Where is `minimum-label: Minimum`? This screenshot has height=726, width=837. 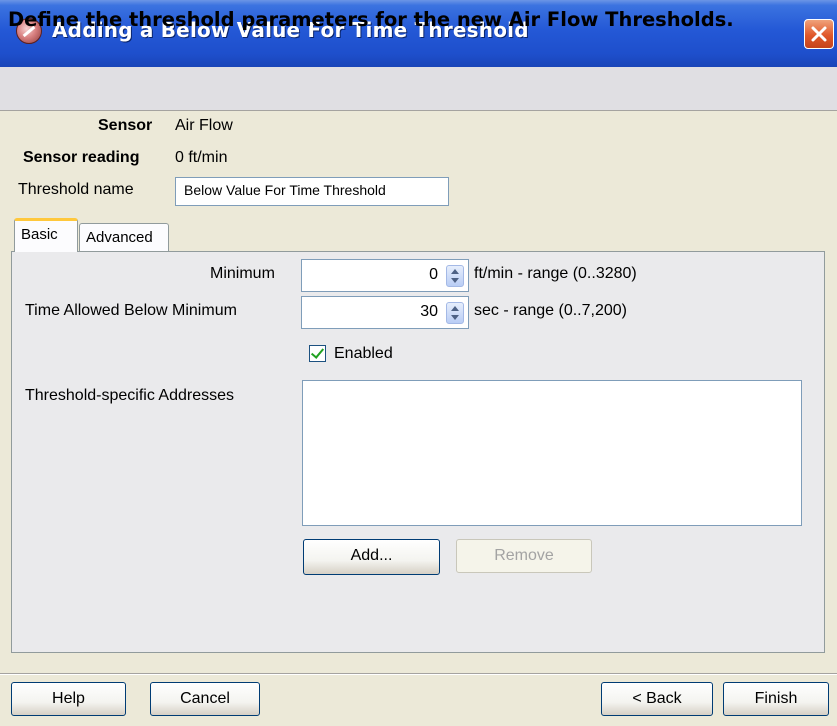
minimum-label: Minimum is located at coordinates (242, 273).